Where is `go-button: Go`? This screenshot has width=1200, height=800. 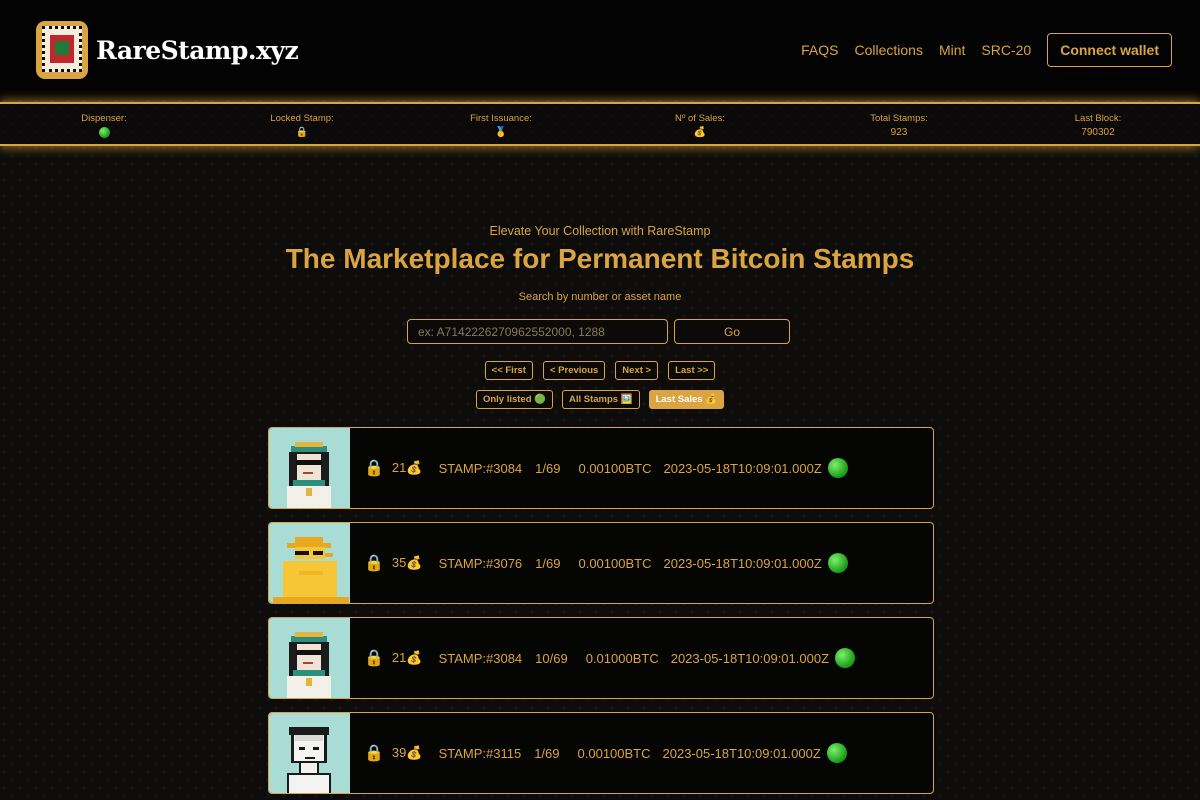 go-button: Go is located at coordinates (732, 331).